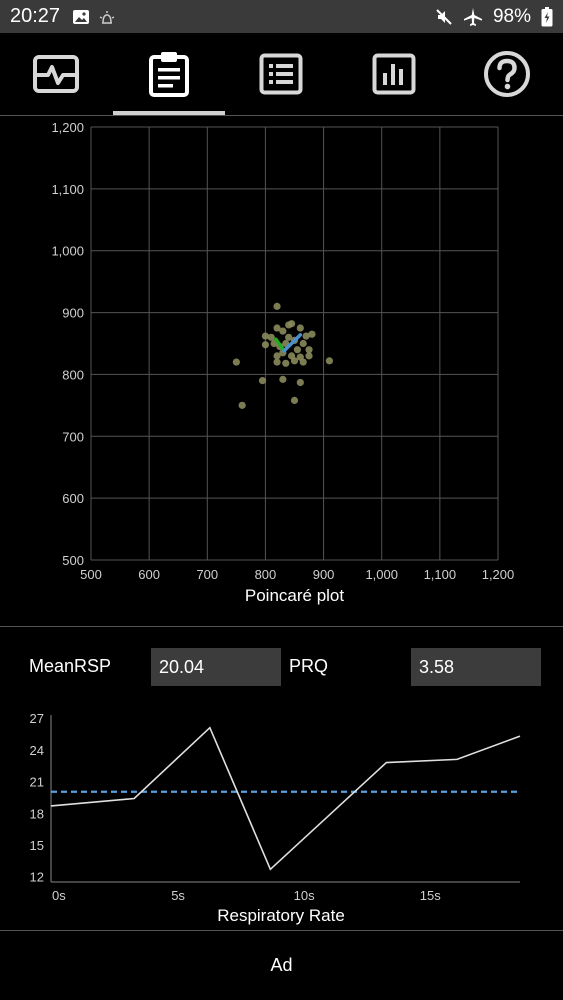 This screenshot has width=563, height=1000. What do you see at coordinates (67, 189) in the screenshot?
I see `y-tick-label: 1,100` at bounding box center [67, 189].